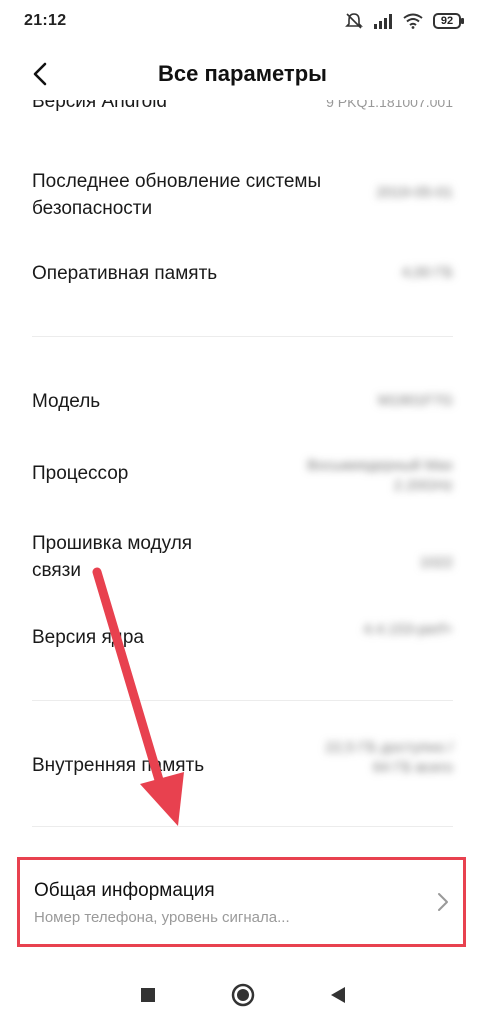 The image size is (485, 1024). Describe the element at coordinates (124, 890) in the screenshot. I see `general-info-title: Общая информация` at that location.